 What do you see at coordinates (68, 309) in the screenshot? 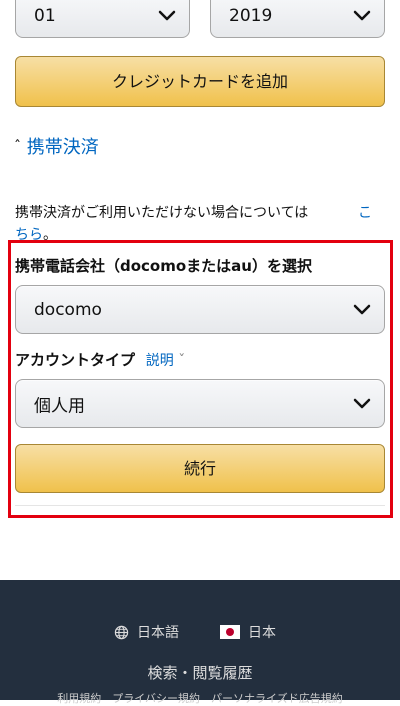
I see `carrier-select-value: docomo` at bounding box center [68, 309].